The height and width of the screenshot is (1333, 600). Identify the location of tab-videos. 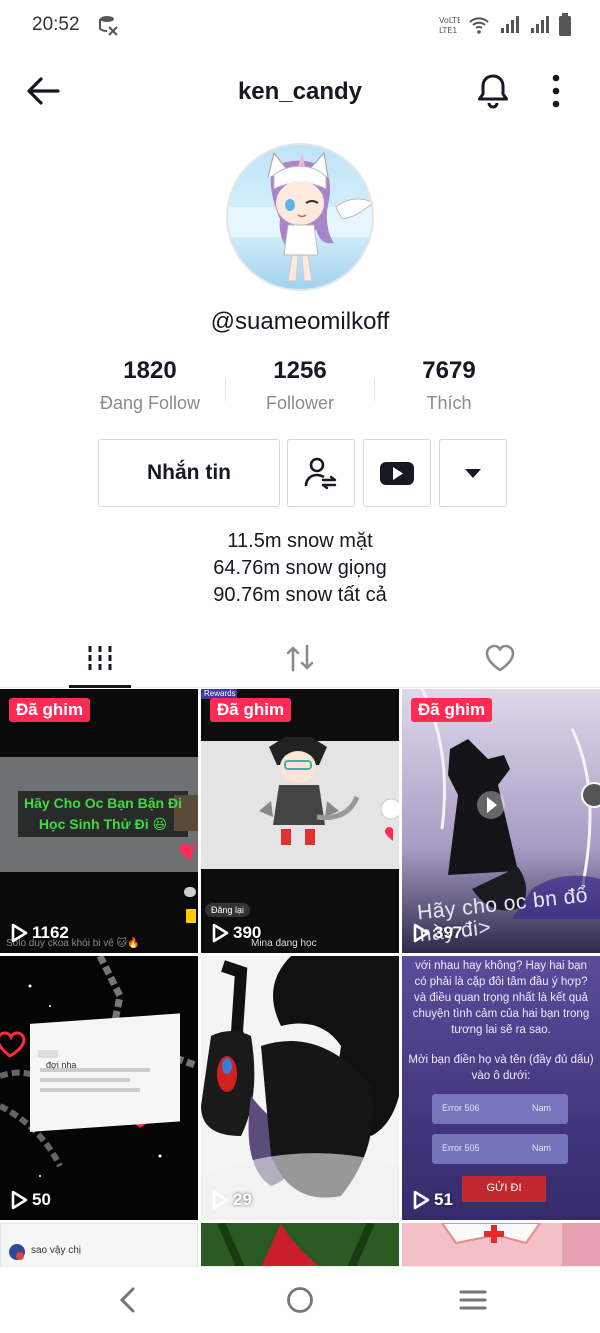
(100, 658).